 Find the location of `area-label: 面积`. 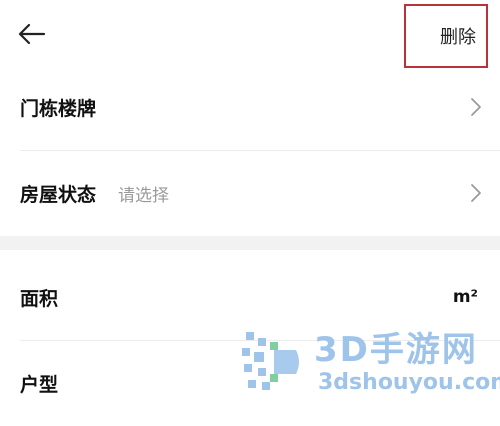

area-label: 面积 is located at coordinates (39, 298).